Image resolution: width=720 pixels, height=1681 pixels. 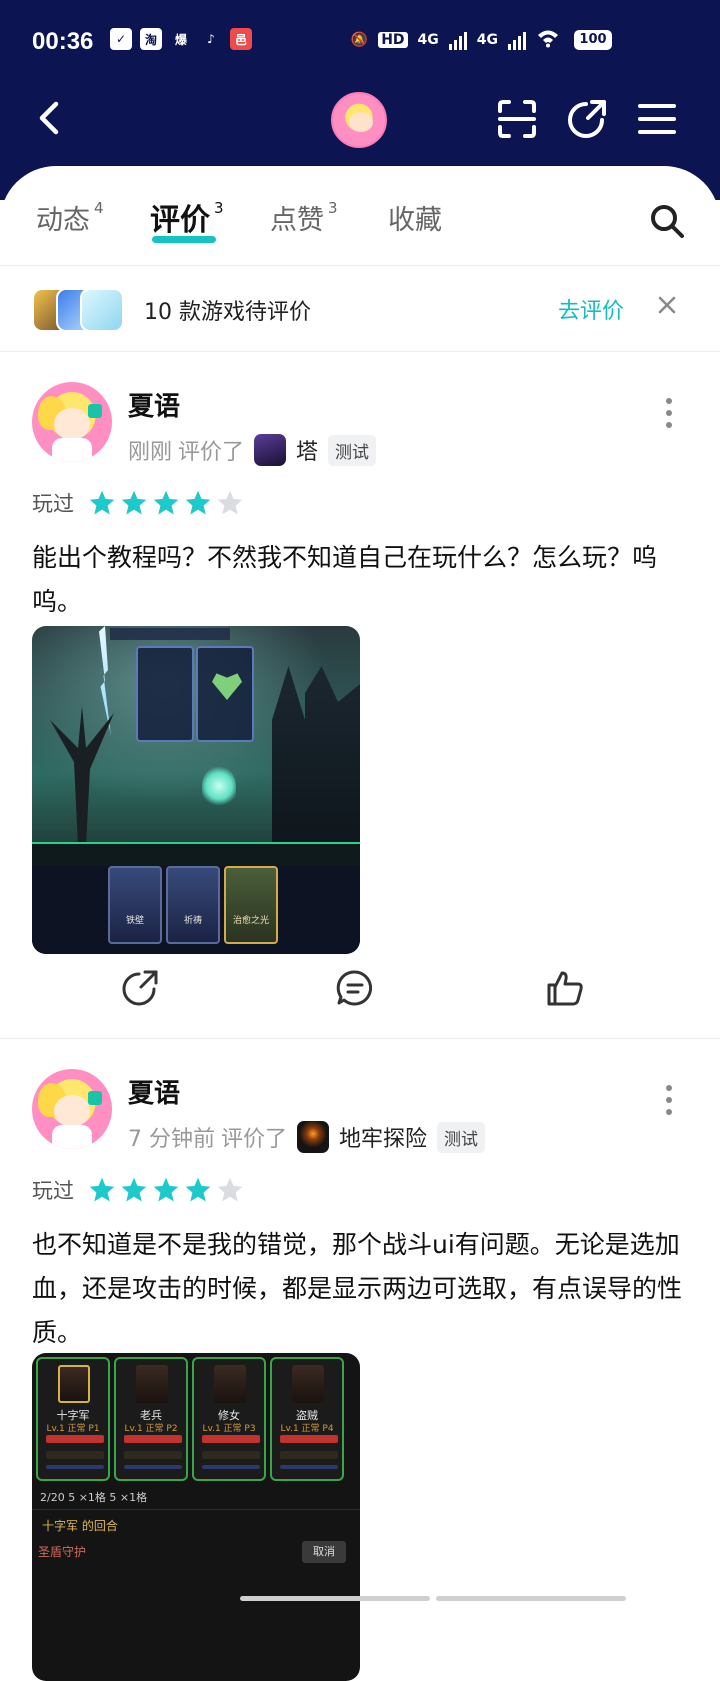 I want to click on review-meta: 刚刚 评价了 塔 测试, so click(x=252, y=450).